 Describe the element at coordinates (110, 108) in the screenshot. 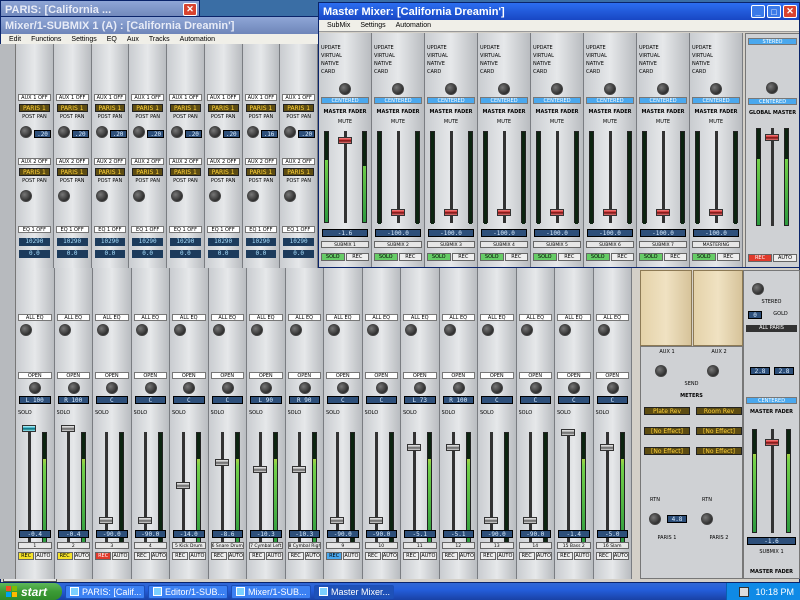

I see `aux1-target: PARIS 1` at that location.